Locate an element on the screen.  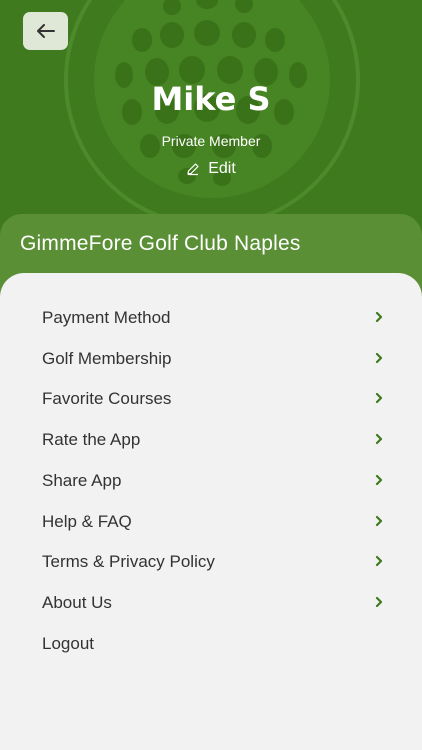
menu-item-label: Help & FAQ is located at coordinates (87, 521).